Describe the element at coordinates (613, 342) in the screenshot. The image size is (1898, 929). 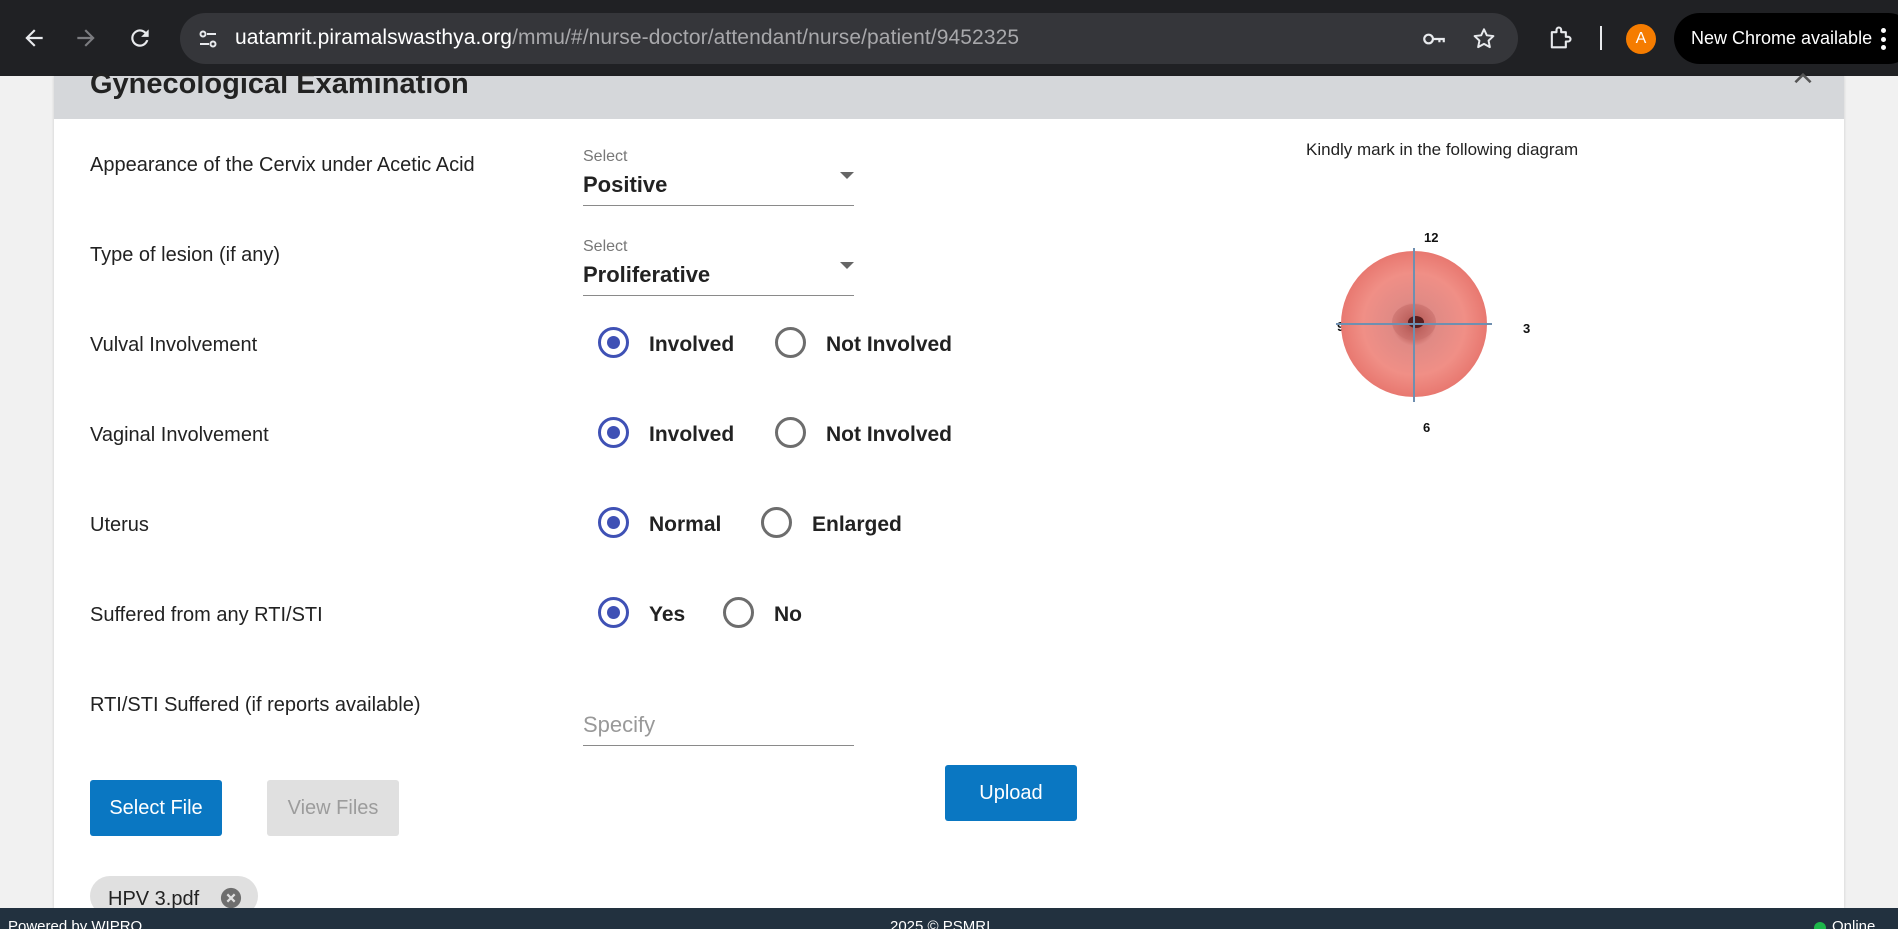
I see `vulval-involved-radio` at that location.